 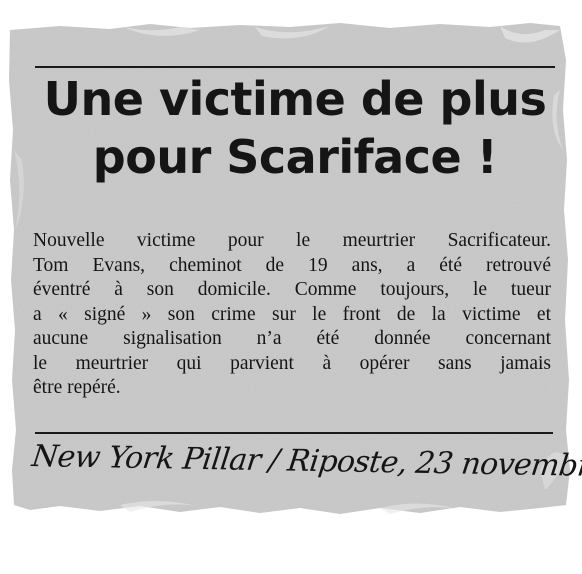 I want to click on headline-line-1: Une victime de plus, so click(x=295, y=99).